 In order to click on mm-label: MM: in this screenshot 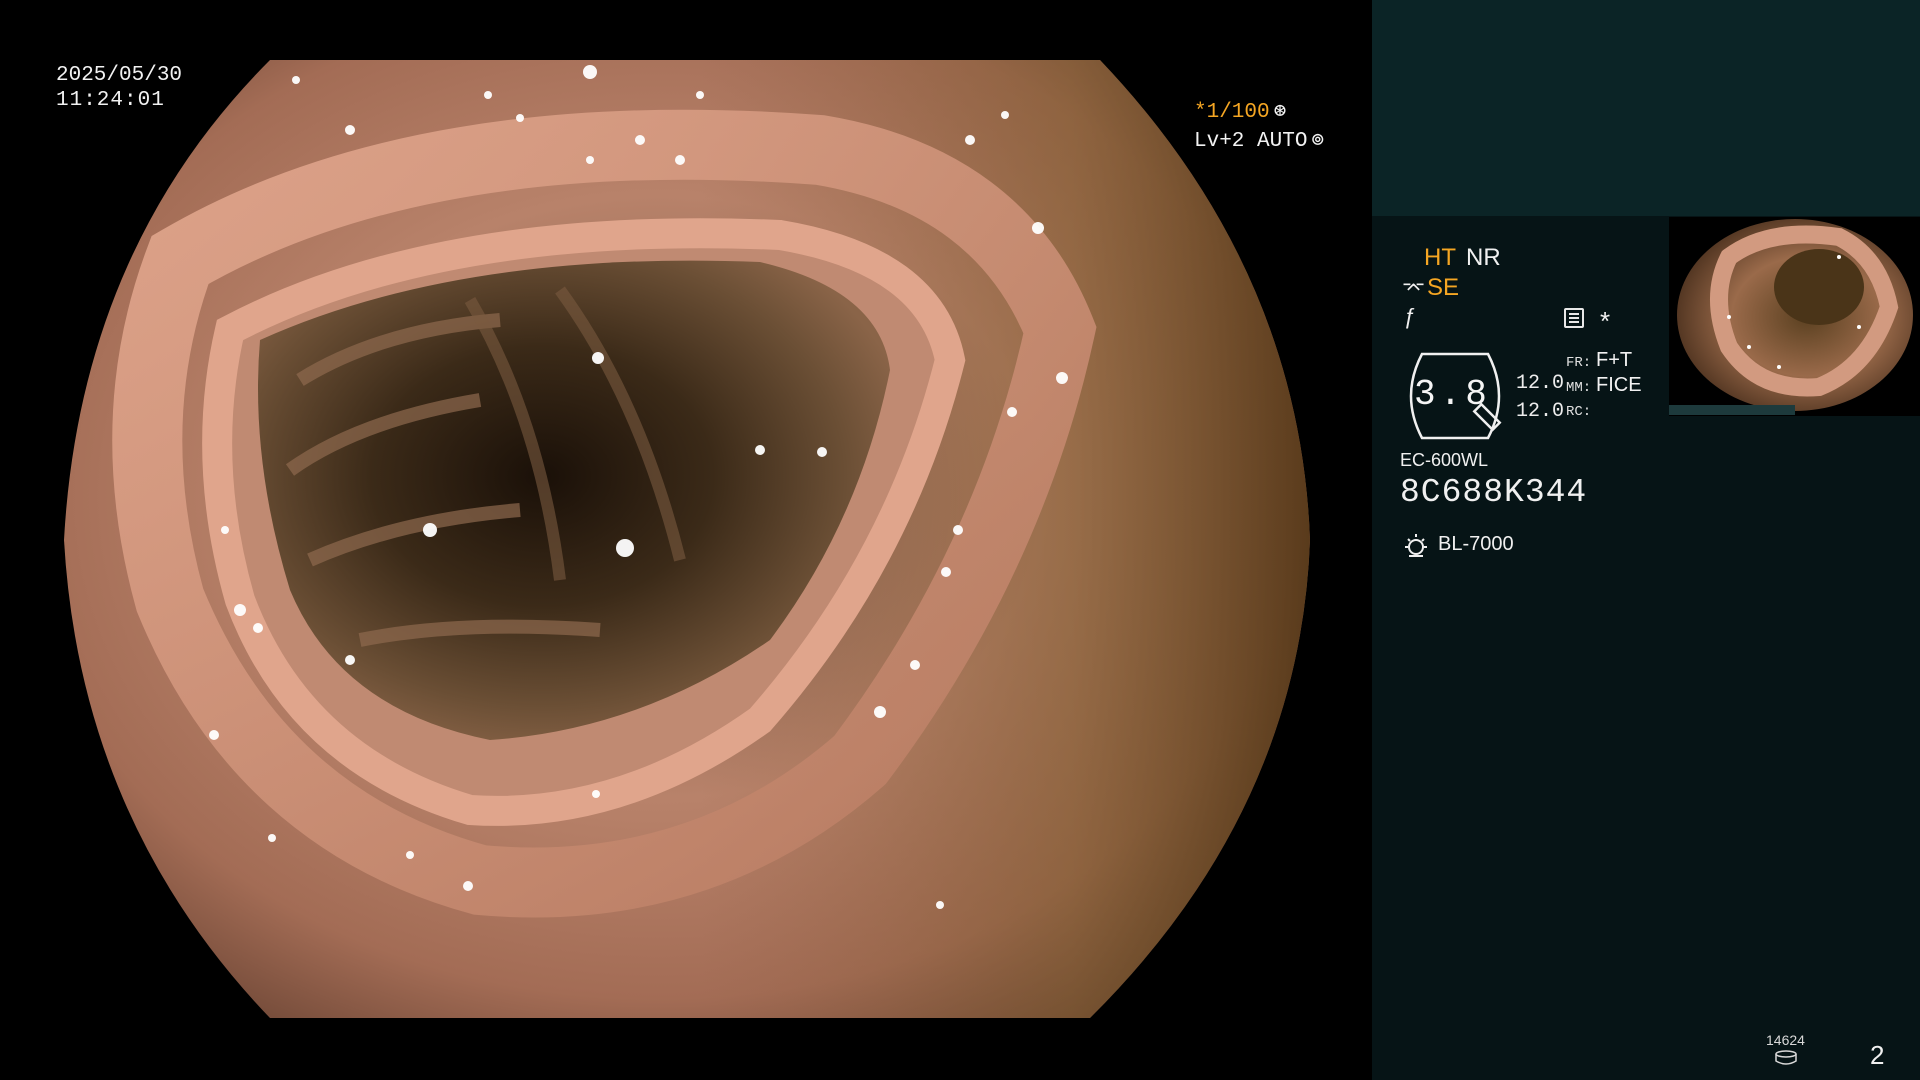, I will do `click(1579, 388)`.